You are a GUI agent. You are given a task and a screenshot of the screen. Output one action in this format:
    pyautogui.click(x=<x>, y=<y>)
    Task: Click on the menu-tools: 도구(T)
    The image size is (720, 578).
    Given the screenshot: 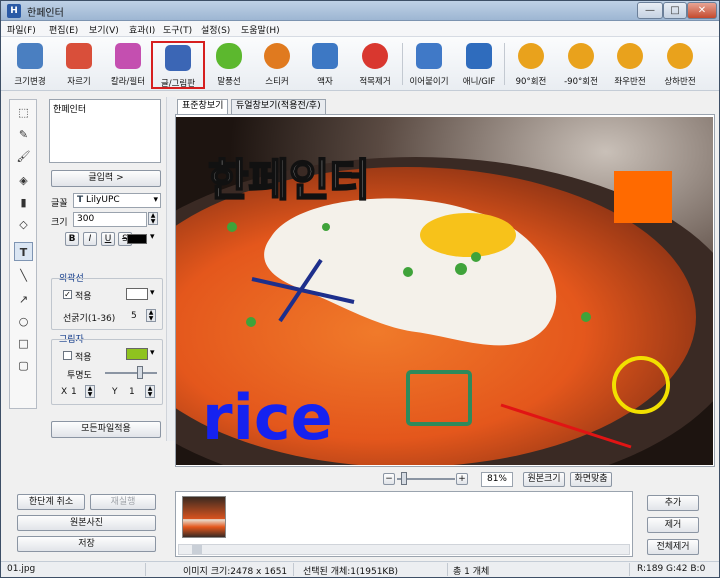 What is the action you would take?
    pyautogui.click(x=177, y=29)
    